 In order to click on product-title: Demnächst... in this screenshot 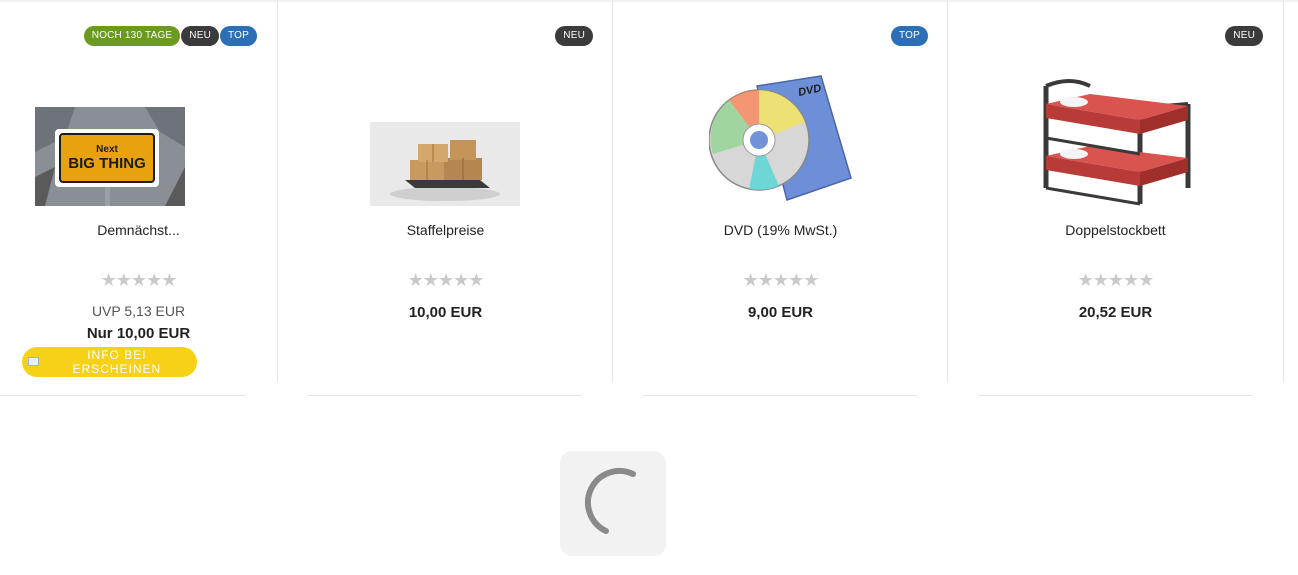, I will do `click(138, 230)`.